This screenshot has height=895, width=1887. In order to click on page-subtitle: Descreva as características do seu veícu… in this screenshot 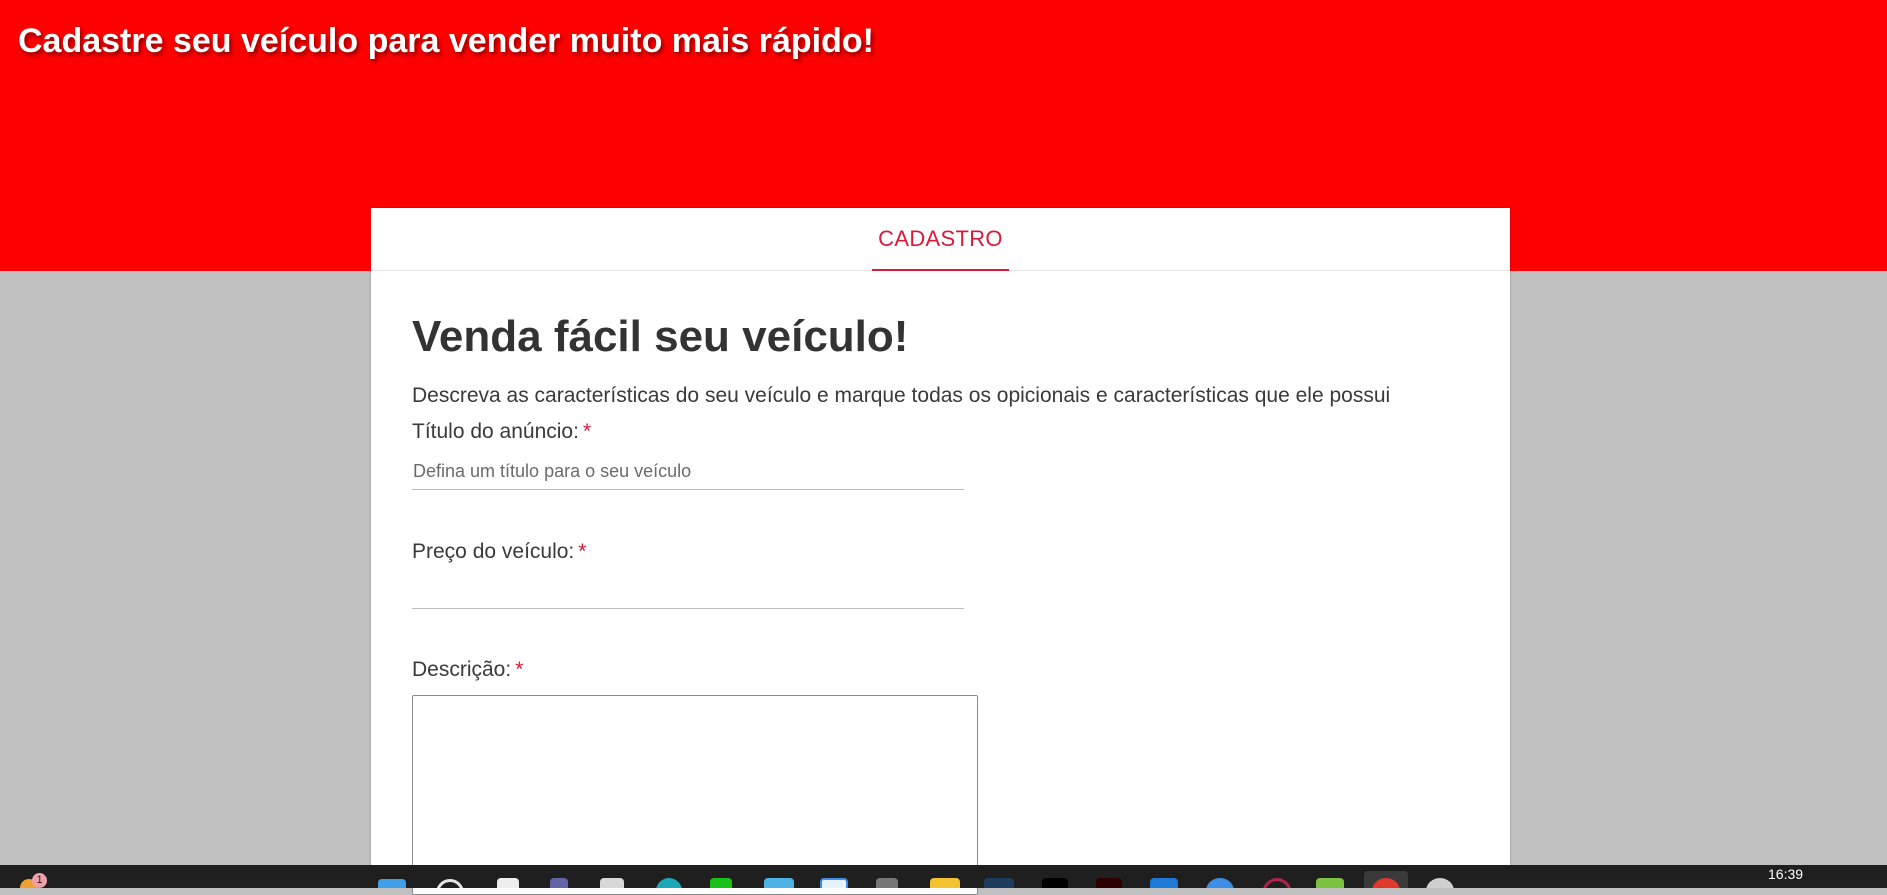, I will do `click(901, 395)`.